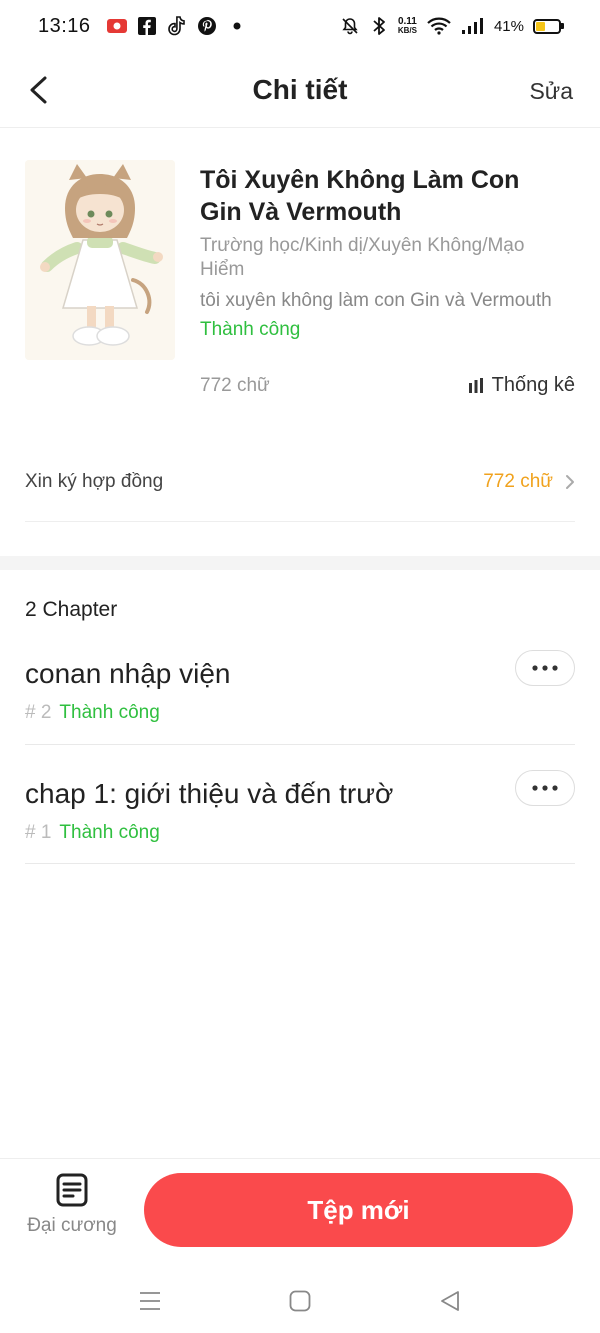 This screenshot has width=600, height=1333. I want to click on tiktok-icon, so click(177, 26).